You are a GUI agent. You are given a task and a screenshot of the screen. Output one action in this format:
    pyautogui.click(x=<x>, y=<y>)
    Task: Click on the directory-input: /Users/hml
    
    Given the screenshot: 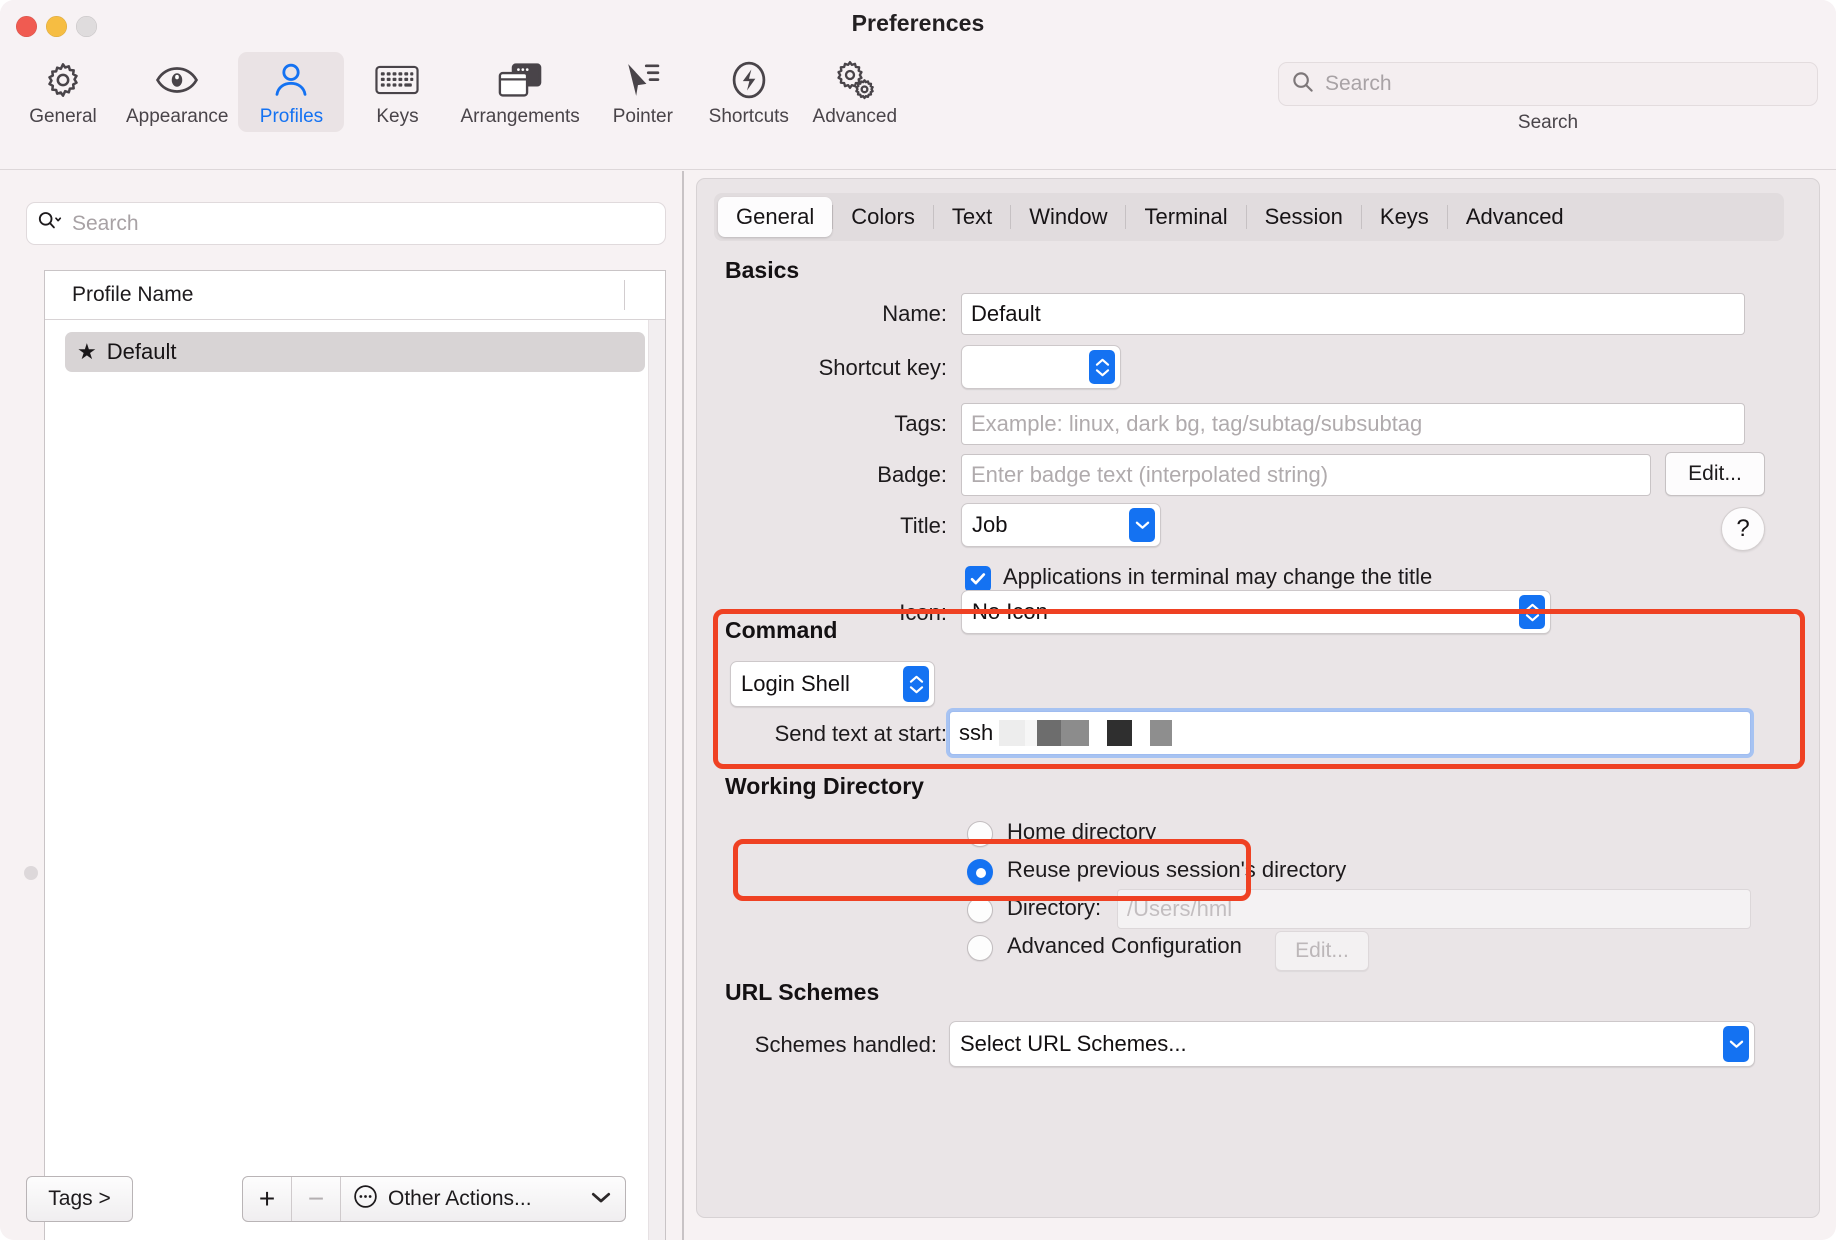 What is the action you would take?
    pyautogui.click(x=1434, y=909)
    